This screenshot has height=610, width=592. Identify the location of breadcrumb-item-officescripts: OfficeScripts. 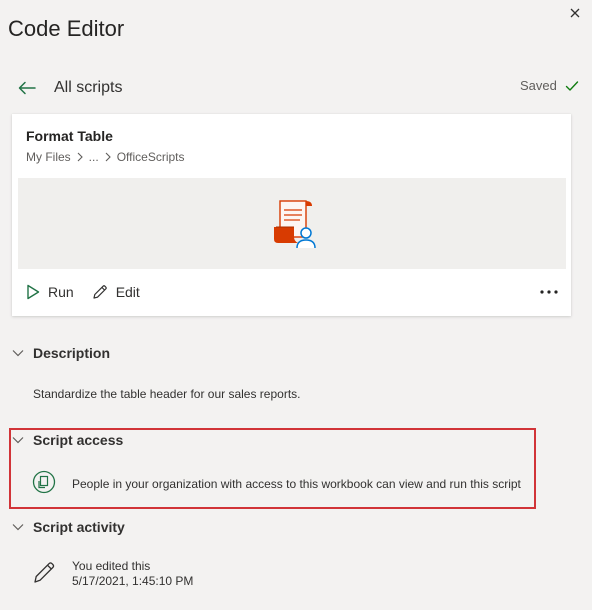
(151, 157).